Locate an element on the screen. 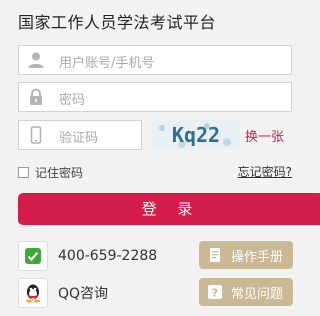  phone-badge is located at coordinates (33, 256).